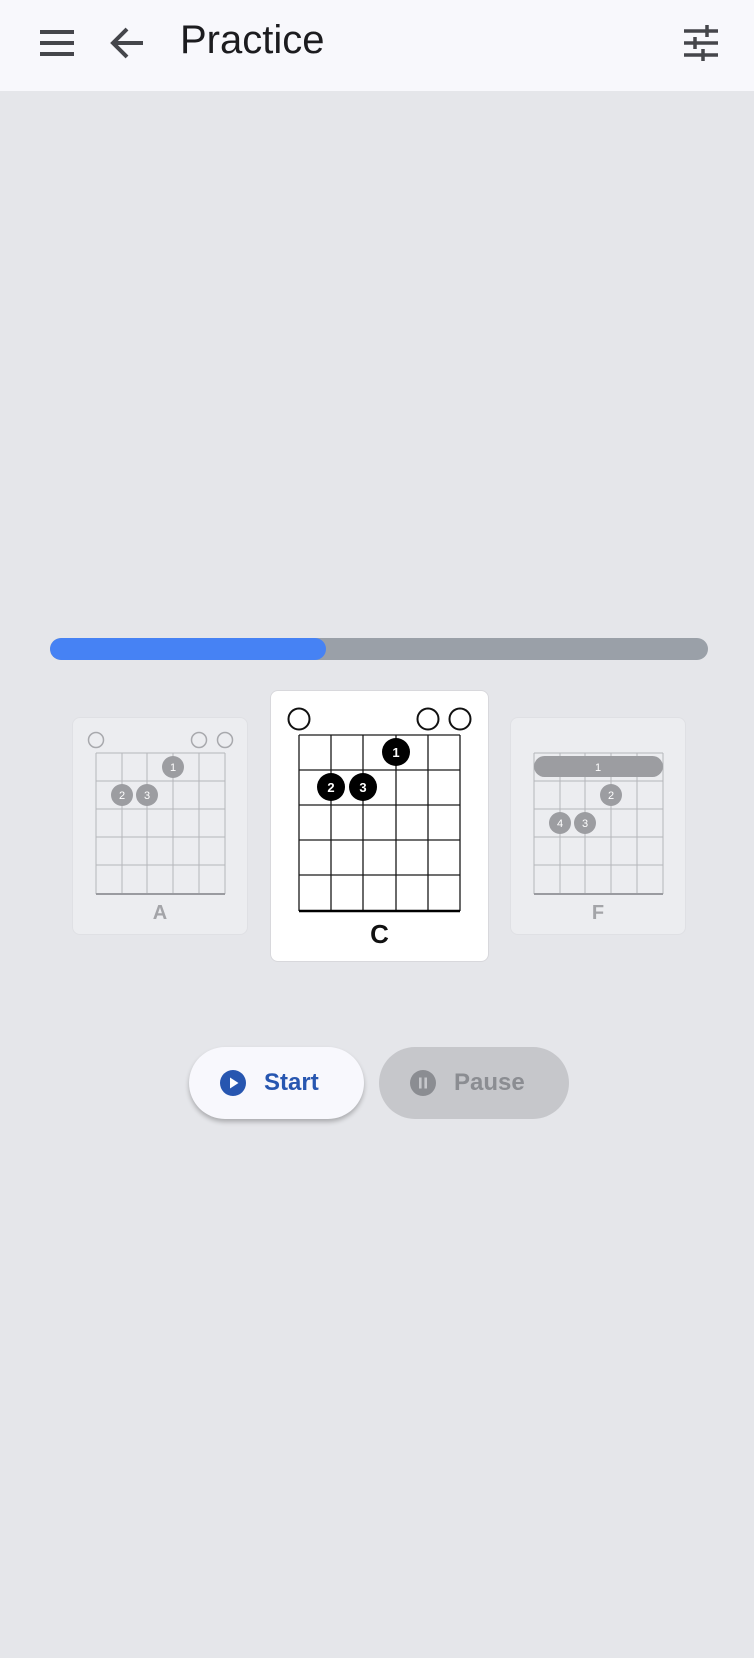 This screenshot has height=1658, width=754. What do you see at coordinates (701, 43) in the screenshot?
I see `tune-icon` at bounding box center [701, 43].